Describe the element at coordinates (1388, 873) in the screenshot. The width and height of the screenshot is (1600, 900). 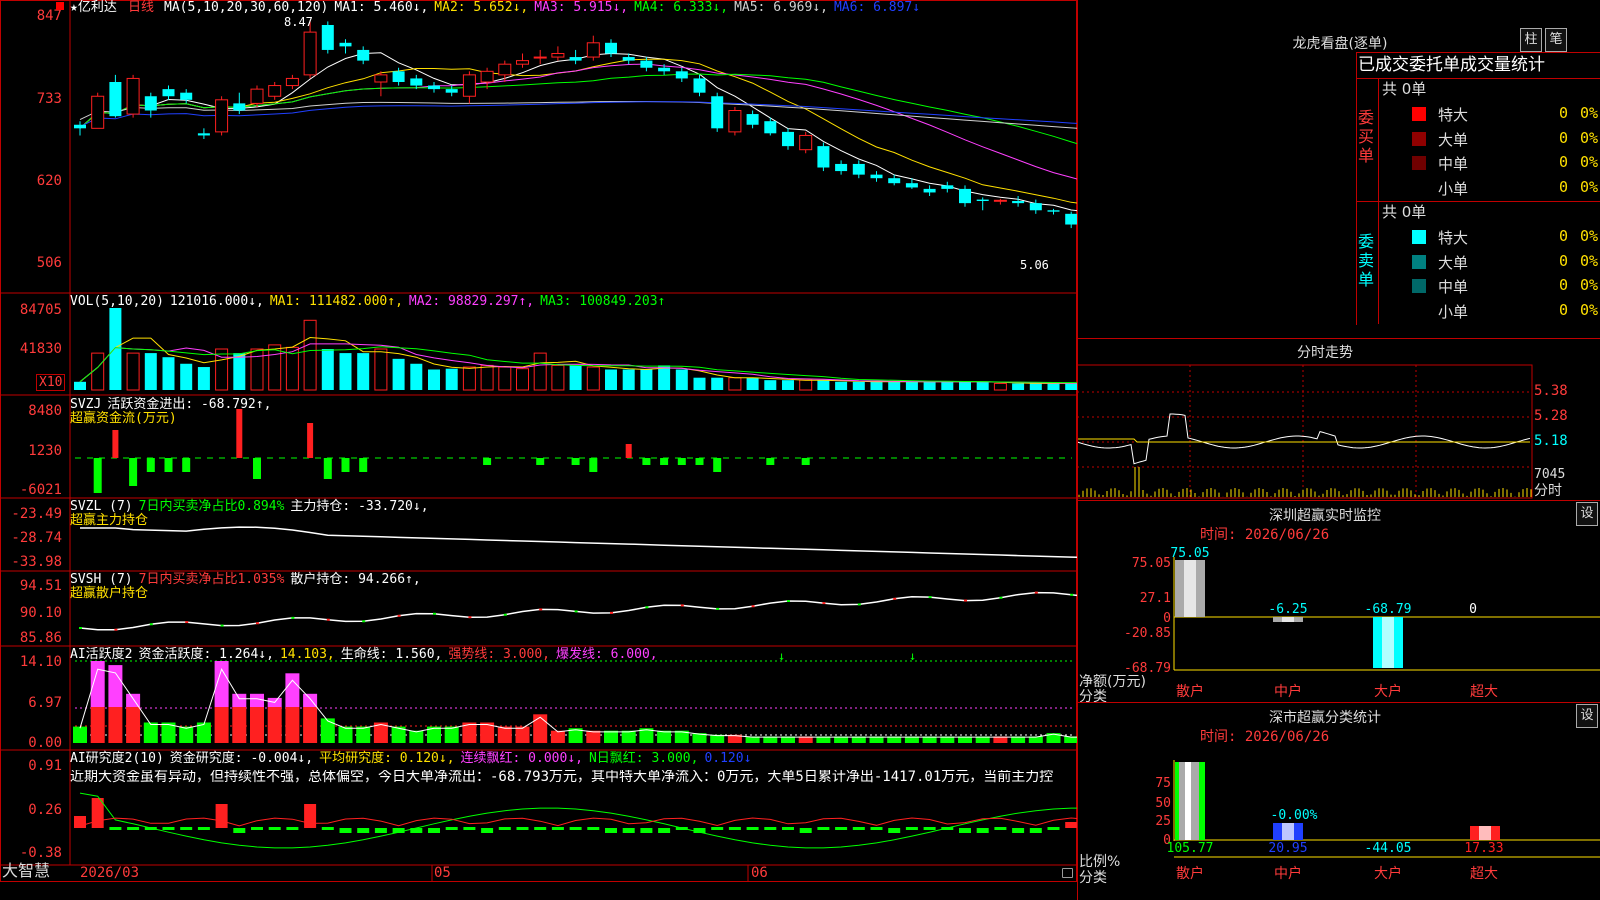
I see `sz-classify-category: 大户` at that location.